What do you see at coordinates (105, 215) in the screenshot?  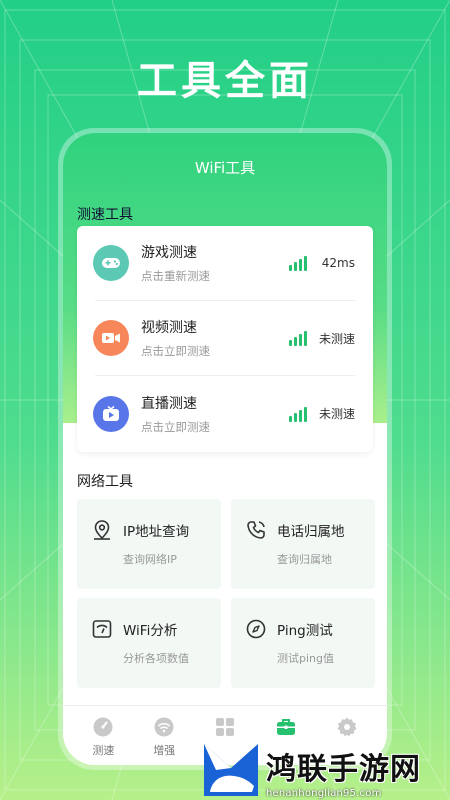 I see `speed-tools-label: 测速工具` at bounding box center [105, 215].